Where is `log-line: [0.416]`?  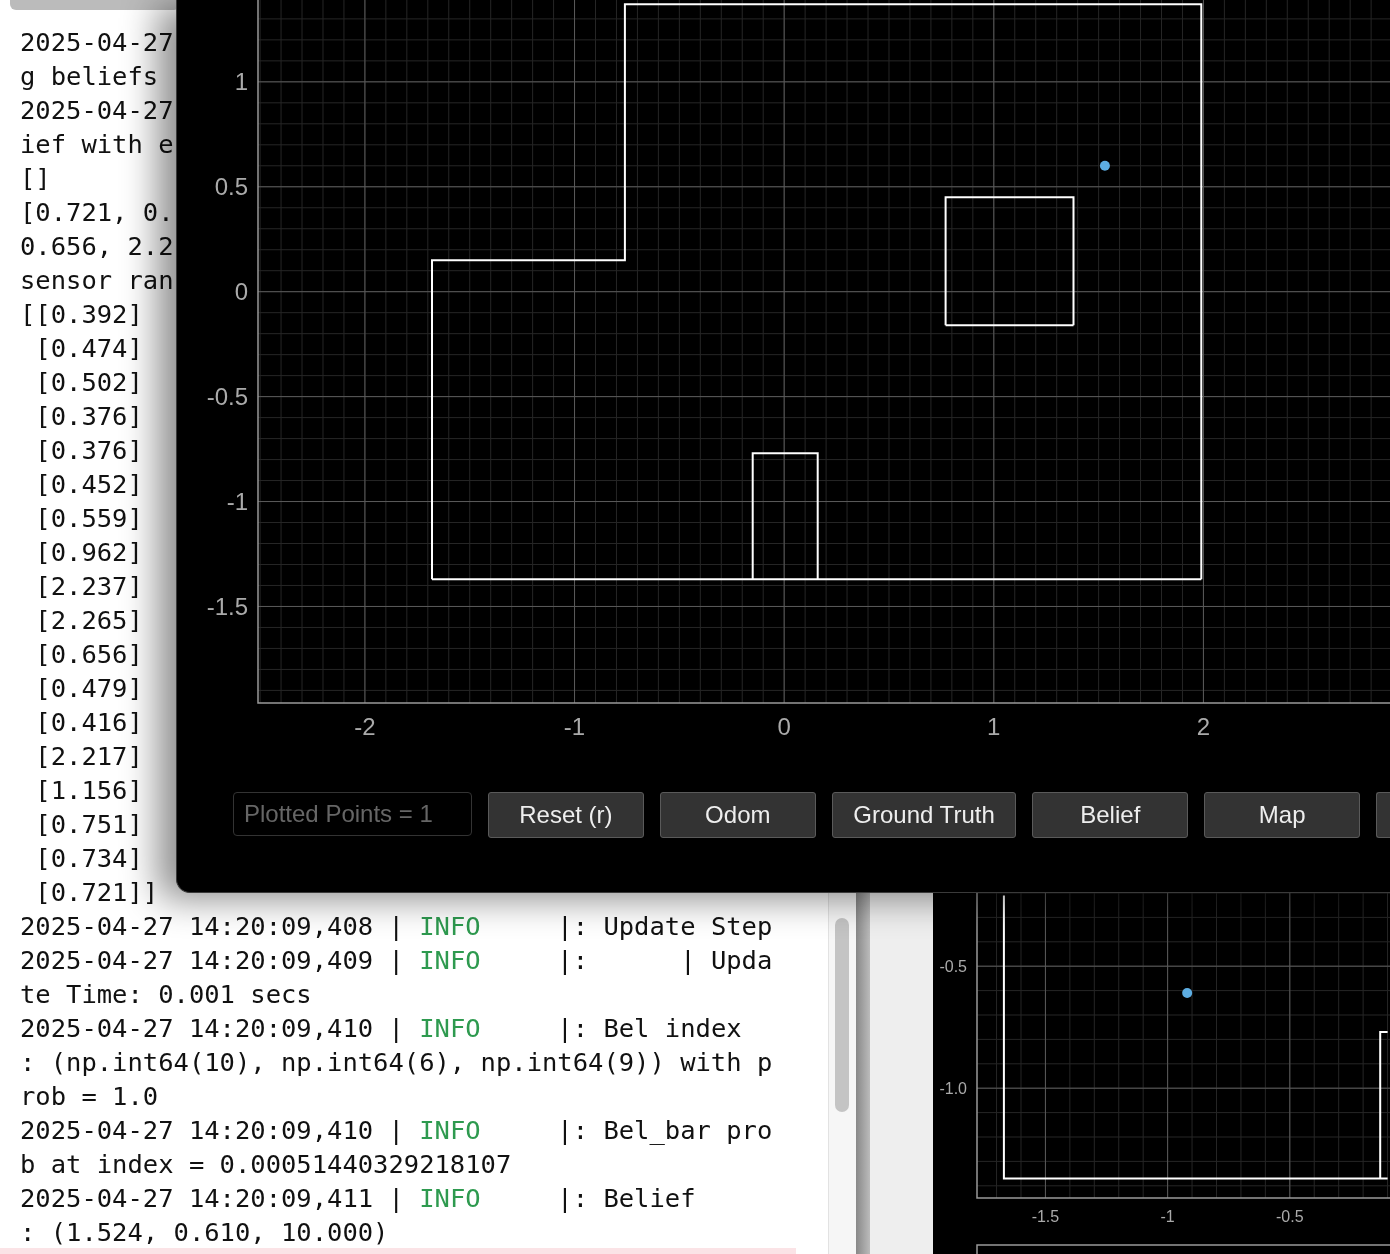
log-line: [0.416] is located at coordinates (88, 722).